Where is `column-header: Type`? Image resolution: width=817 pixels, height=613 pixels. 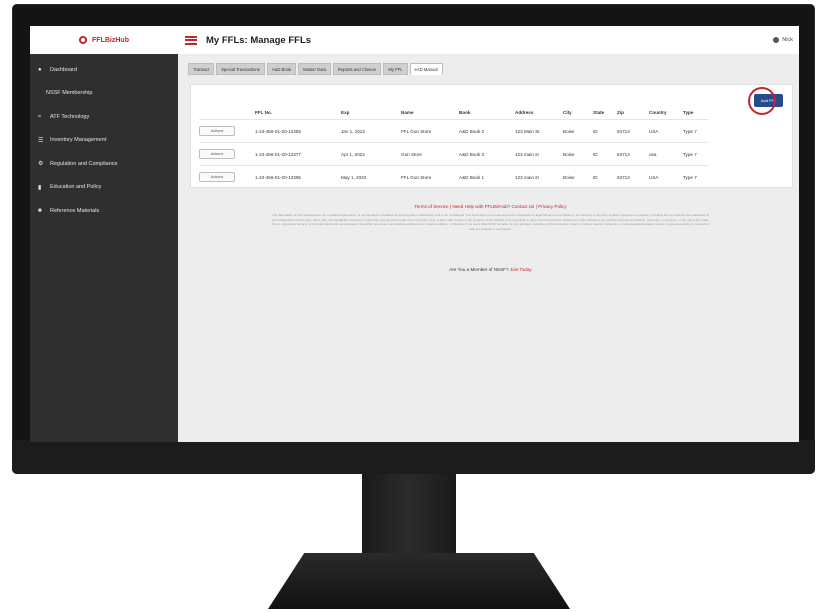 column-header: Type is located at coordinates (696, 112).